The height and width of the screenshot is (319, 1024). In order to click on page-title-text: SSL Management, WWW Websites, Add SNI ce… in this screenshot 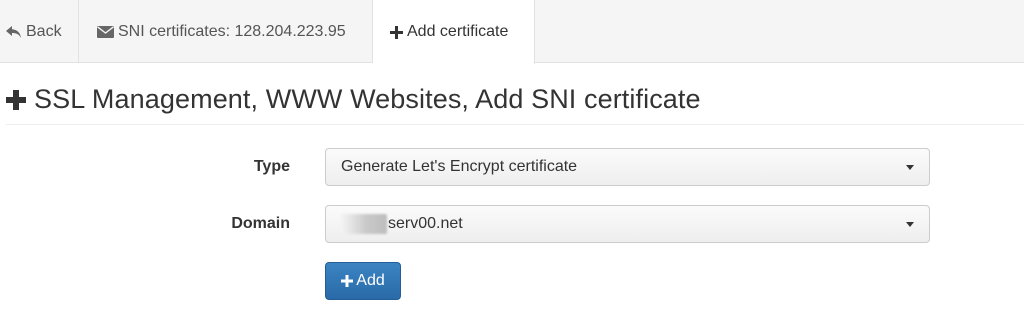, I will do `click(367, 99)`.